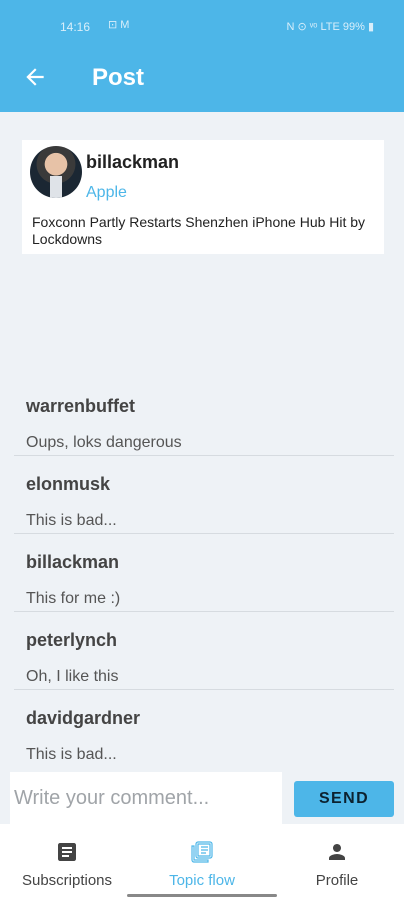  Describe the element at coordinates (72, 676) in the screenshot. I see `comment-text: Oh, I like this` at that location.